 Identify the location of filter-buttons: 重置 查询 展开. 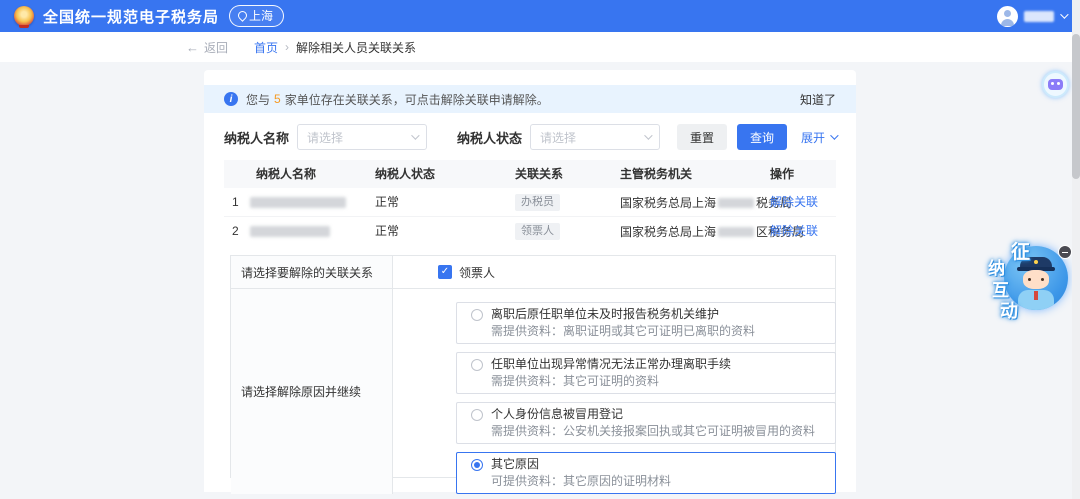
(757, 137).